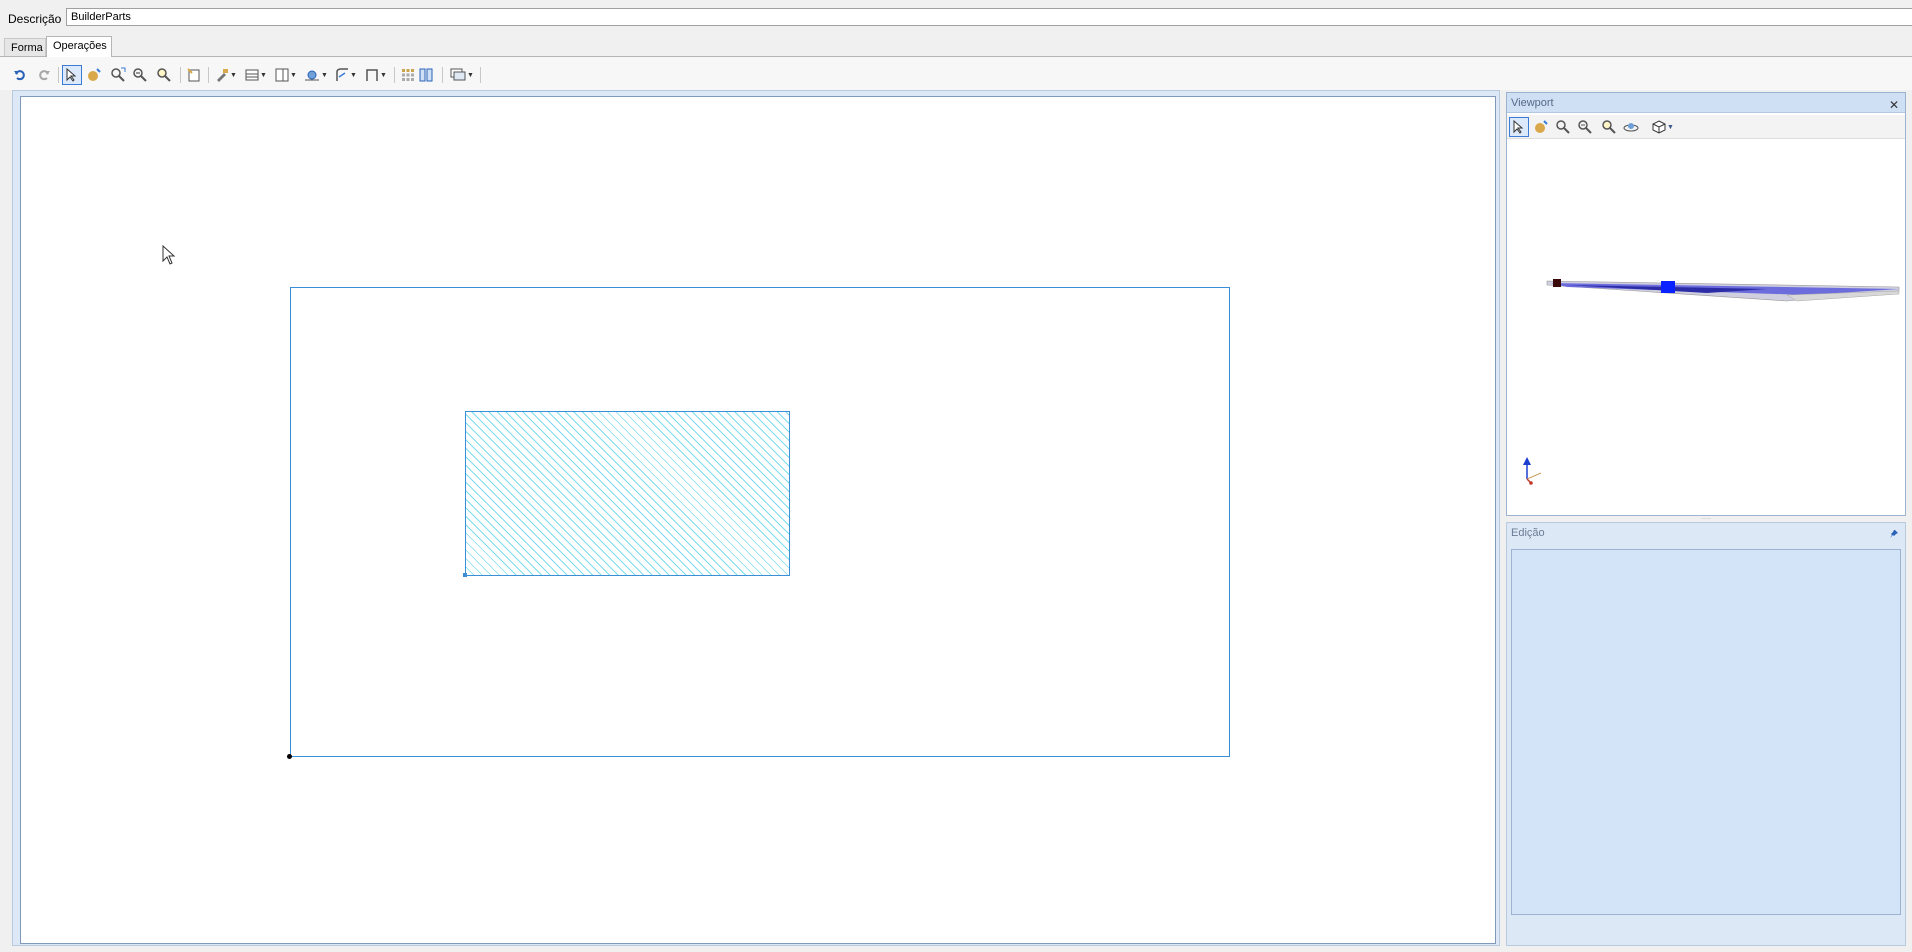  I want to click on edit-panel: Edição, so click(1706, 734).